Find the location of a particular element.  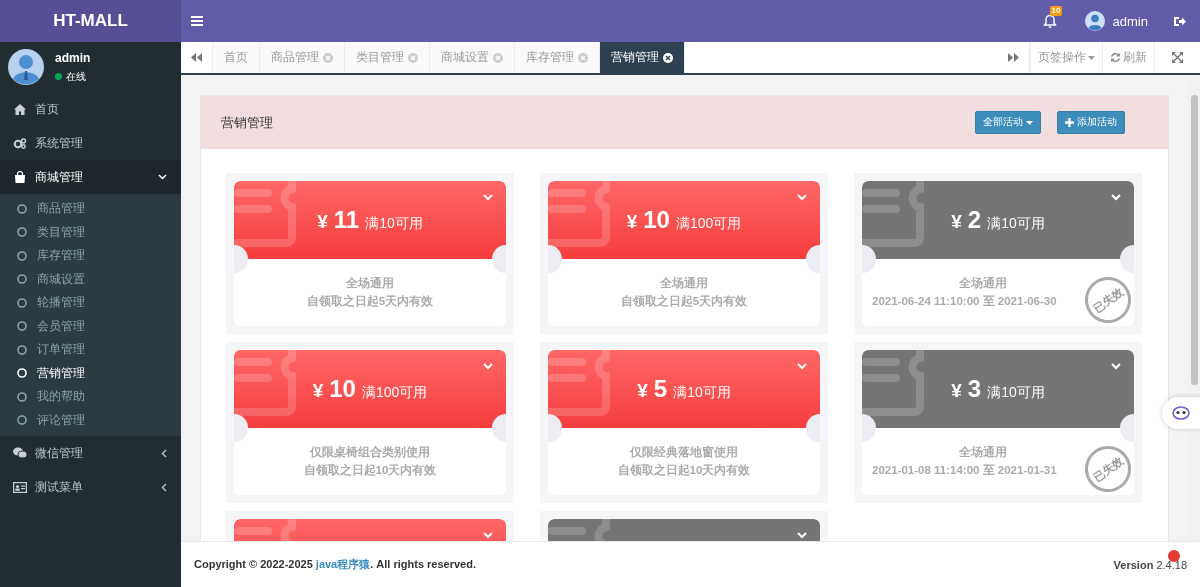

bell-icon is located at coordinates (1049, 21).